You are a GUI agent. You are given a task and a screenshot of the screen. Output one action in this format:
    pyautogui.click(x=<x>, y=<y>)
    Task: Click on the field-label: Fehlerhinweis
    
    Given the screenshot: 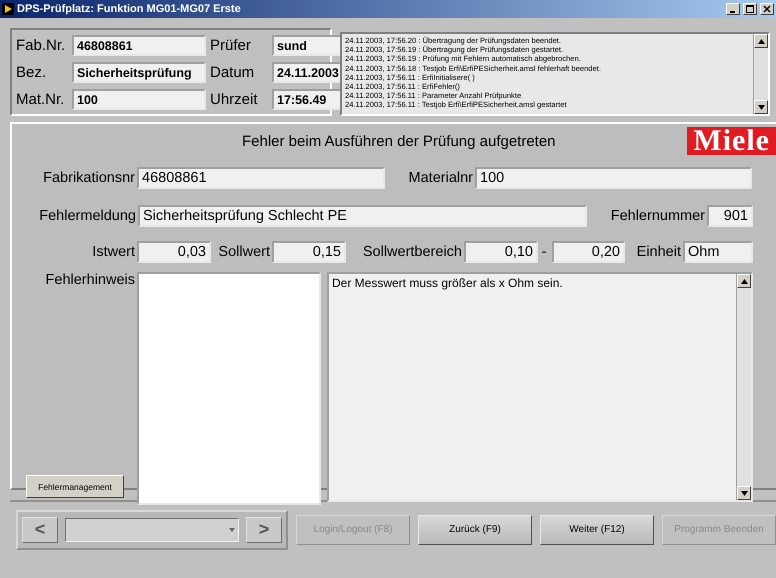 What is the action you would take?
    pyautogui.click(x=90, y=280)
    